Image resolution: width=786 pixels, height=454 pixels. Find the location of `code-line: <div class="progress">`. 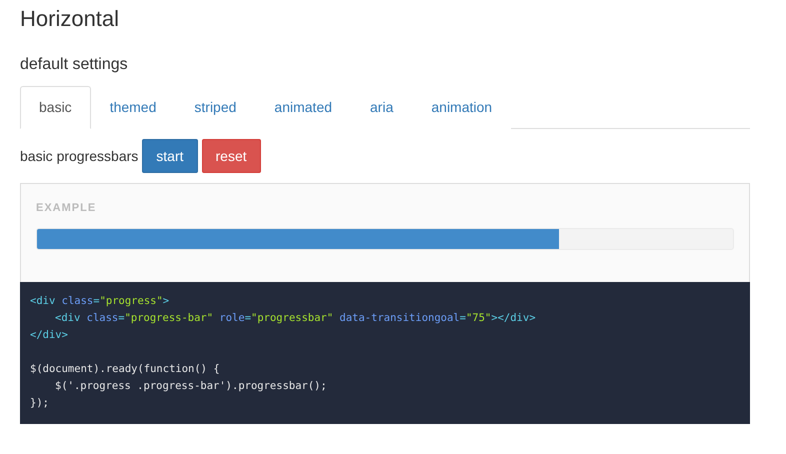

code-line: <div class="progress"> is located at coordinates (100, 301).